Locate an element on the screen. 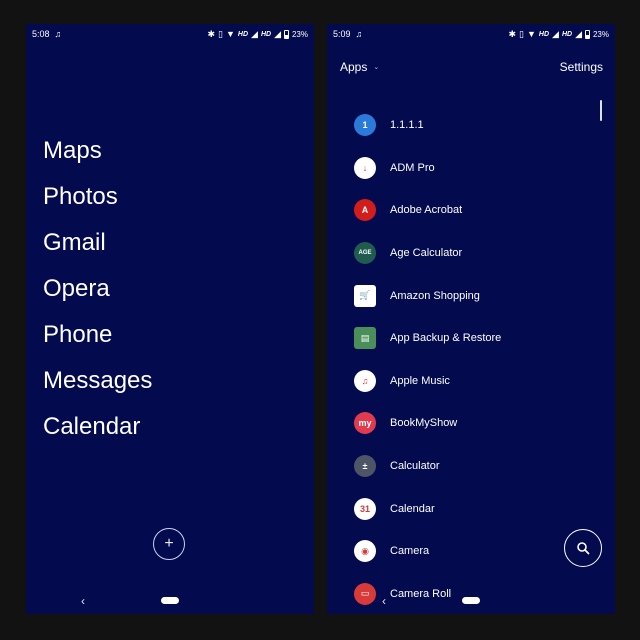 The height and width of the screenshot is (640, 640). age-calculator-icon: AGE is located at coordinates (365, 253).